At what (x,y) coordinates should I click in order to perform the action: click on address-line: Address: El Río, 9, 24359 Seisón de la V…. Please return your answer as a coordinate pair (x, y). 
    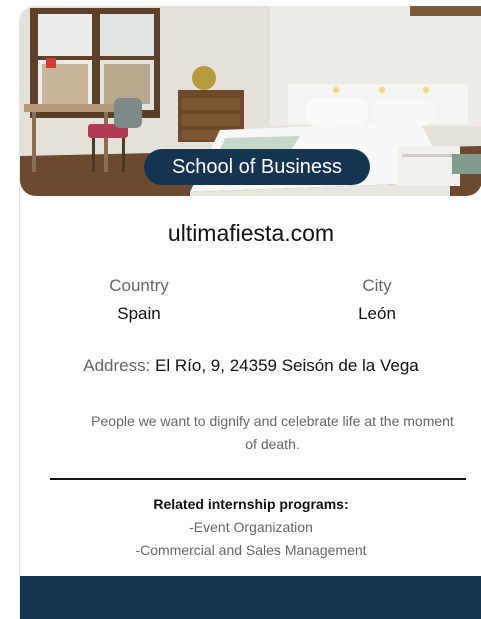
    Looking at the image, I should click on (250, 366).